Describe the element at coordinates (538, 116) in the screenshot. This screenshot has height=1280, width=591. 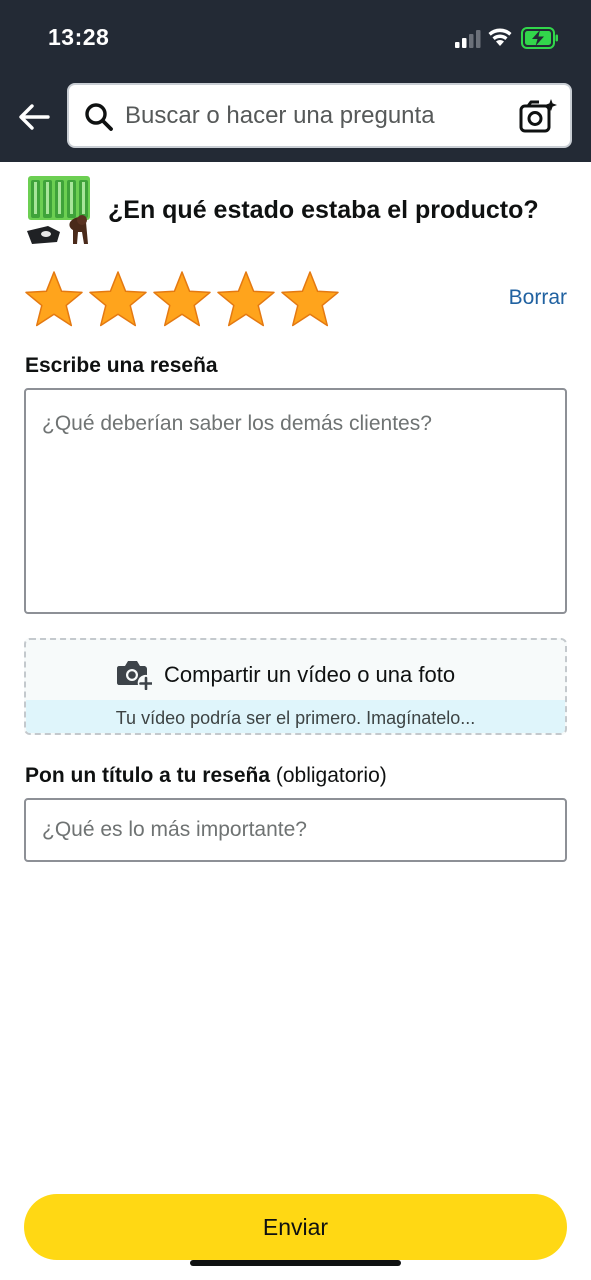
I see `camera-search-icon` at that location.